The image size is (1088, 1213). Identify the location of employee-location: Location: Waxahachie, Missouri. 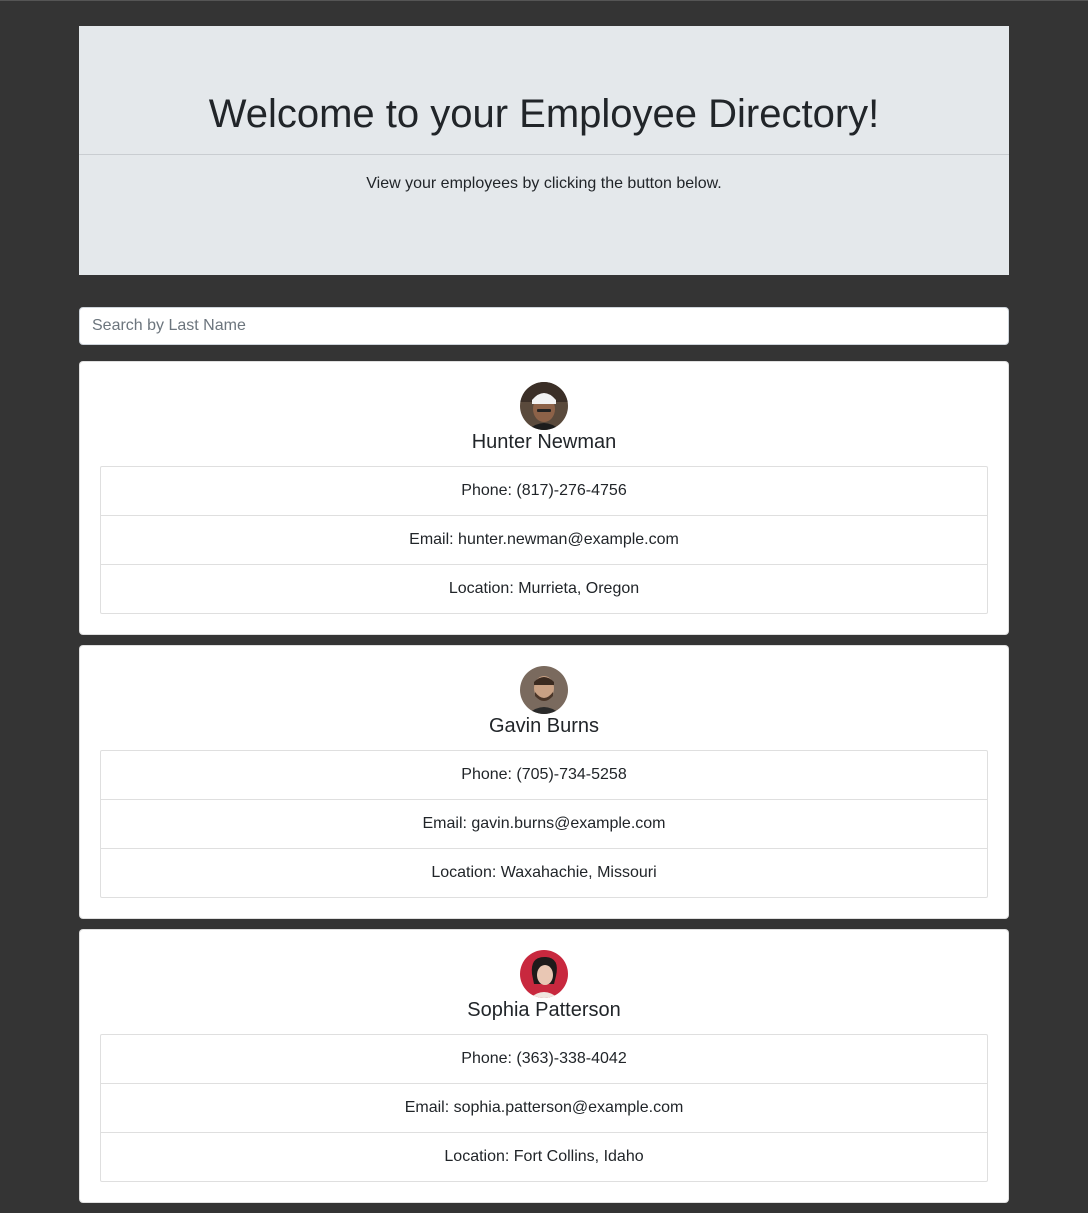
(544, 872).